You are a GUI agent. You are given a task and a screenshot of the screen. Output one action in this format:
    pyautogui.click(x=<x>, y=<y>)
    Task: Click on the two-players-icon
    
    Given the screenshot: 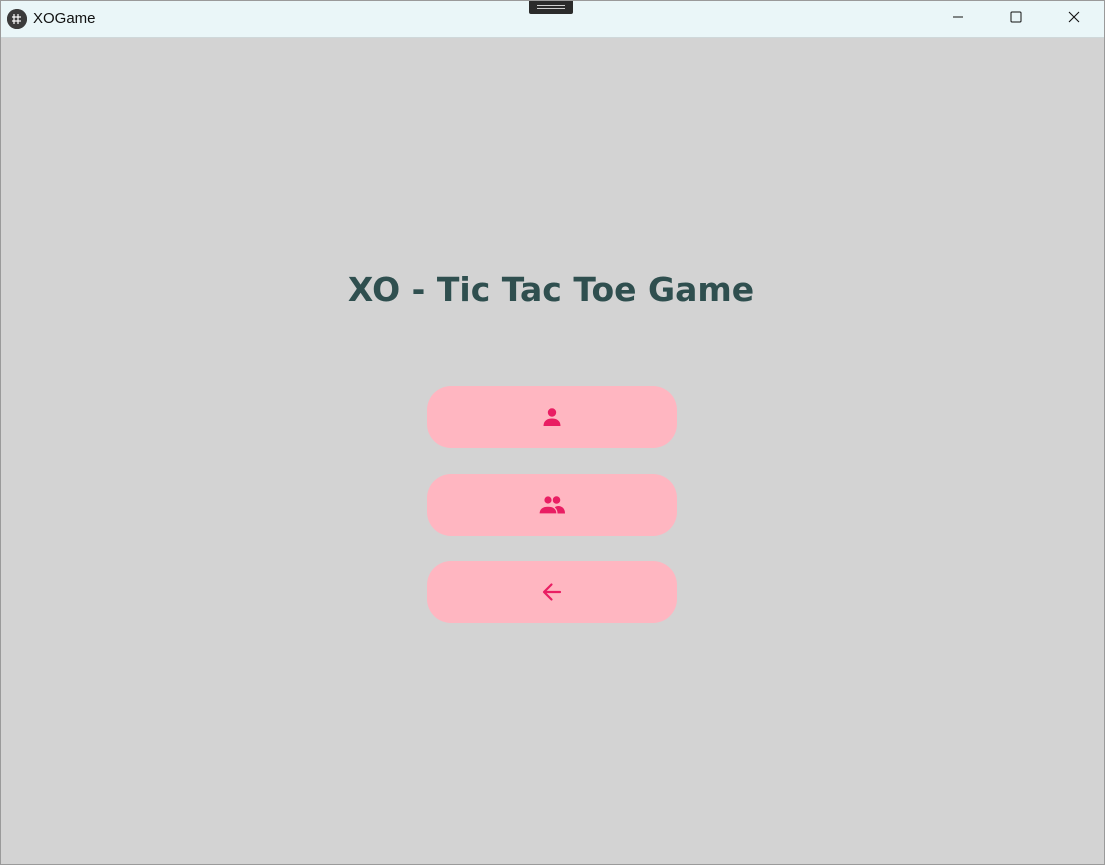 What is the action you would take?
    pyautogui.click(x=552, y=505)
    